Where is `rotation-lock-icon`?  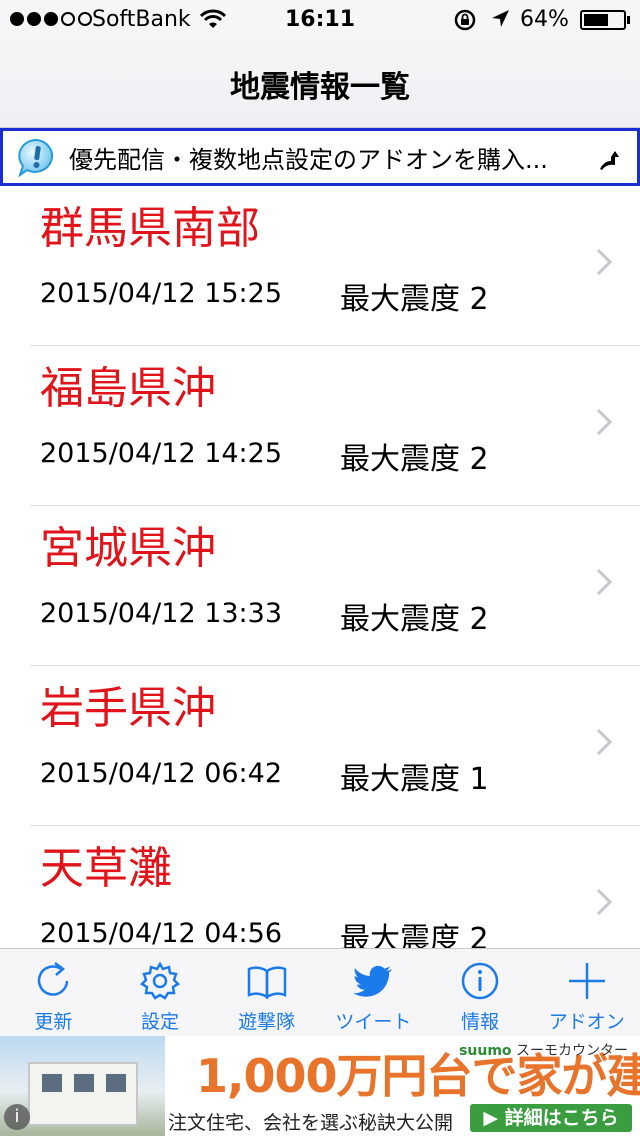
rotation-lock-icon is located at coordinates (465, 20).